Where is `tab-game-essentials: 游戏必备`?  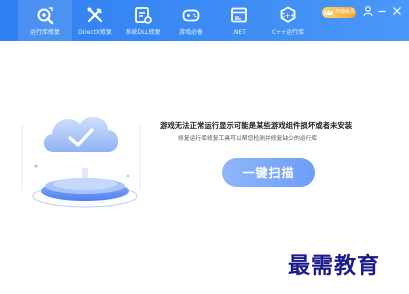 tab-game-essentials: 游戏必备 is located at coordinates (191, 20).